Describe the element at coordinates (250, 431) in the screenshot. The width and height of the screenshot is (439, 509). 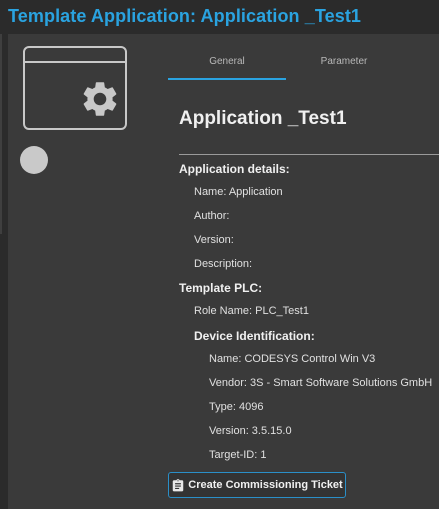
I see `device-version: Version: 3.5.15.0` at that location.